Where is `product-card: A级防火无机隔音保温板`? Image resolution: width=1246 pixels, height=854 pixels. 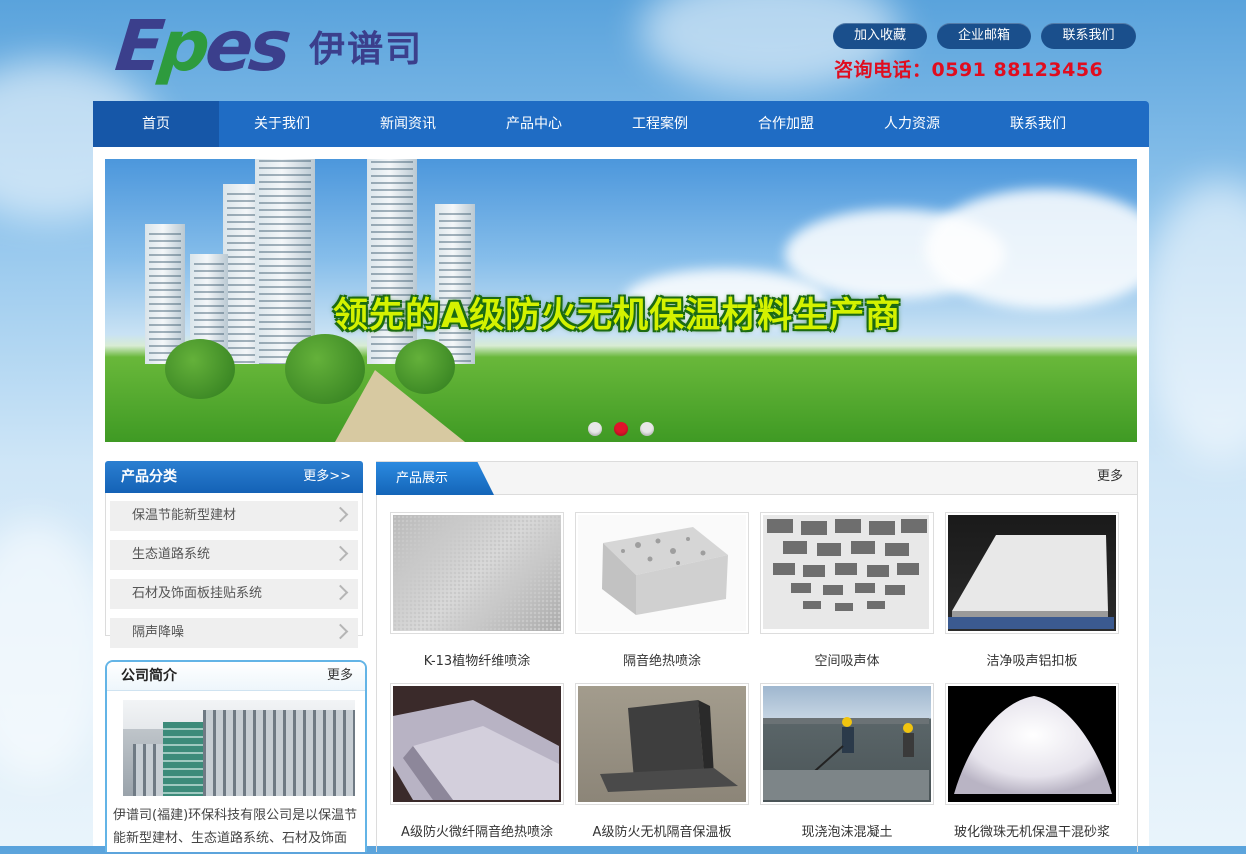
product-card: A级防火无机隔音保温板 is located at coordinates (662, 768).